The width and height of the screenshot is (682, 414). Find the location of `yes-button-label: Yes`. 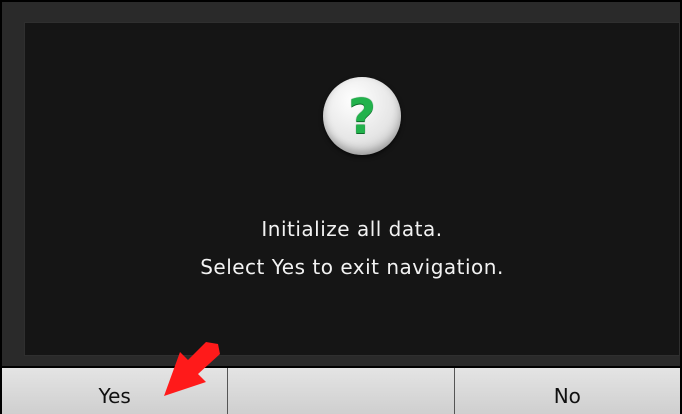

yes-button-label: Yes is located at coordinates (114, 396).